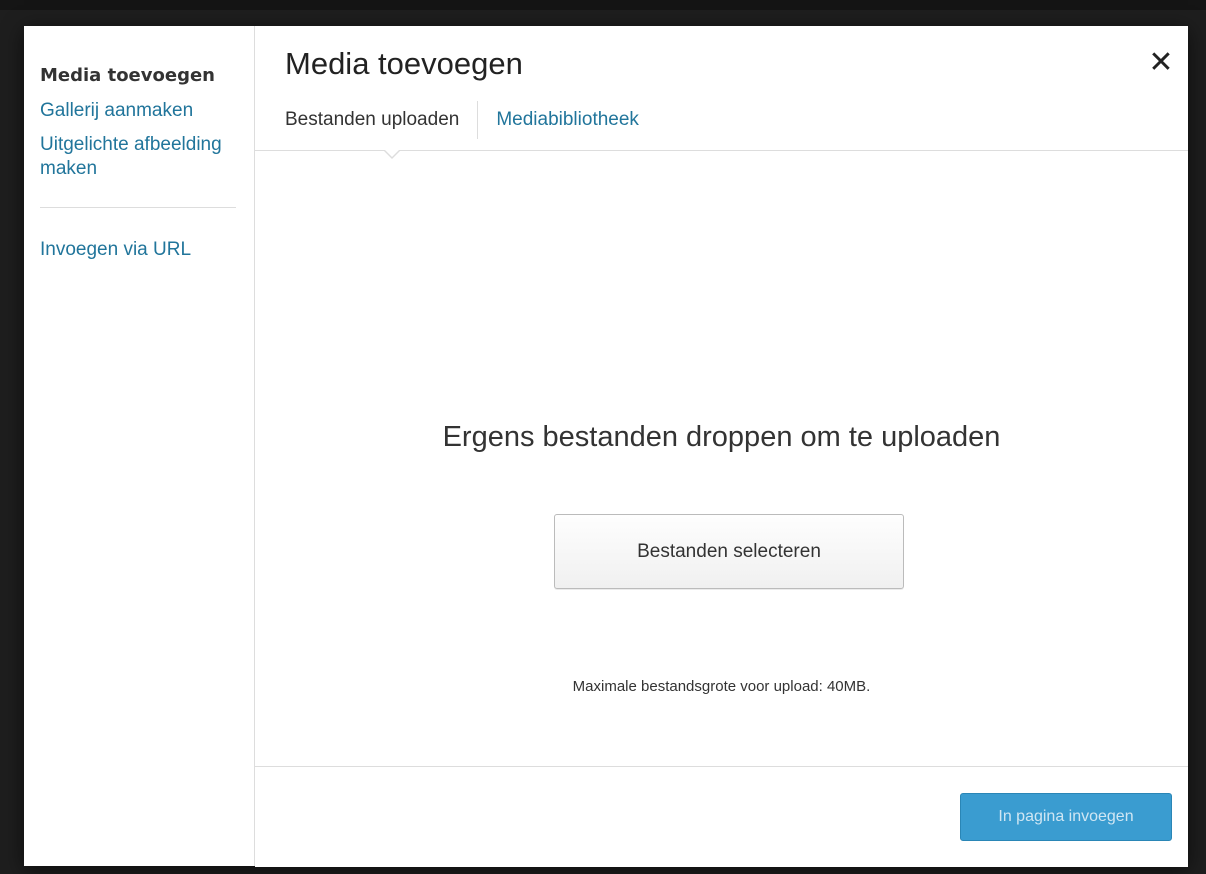  What do you see at coordinates (138, 207) in the screenshot?
I see `menu-separator` at bounding box center [138, 207].